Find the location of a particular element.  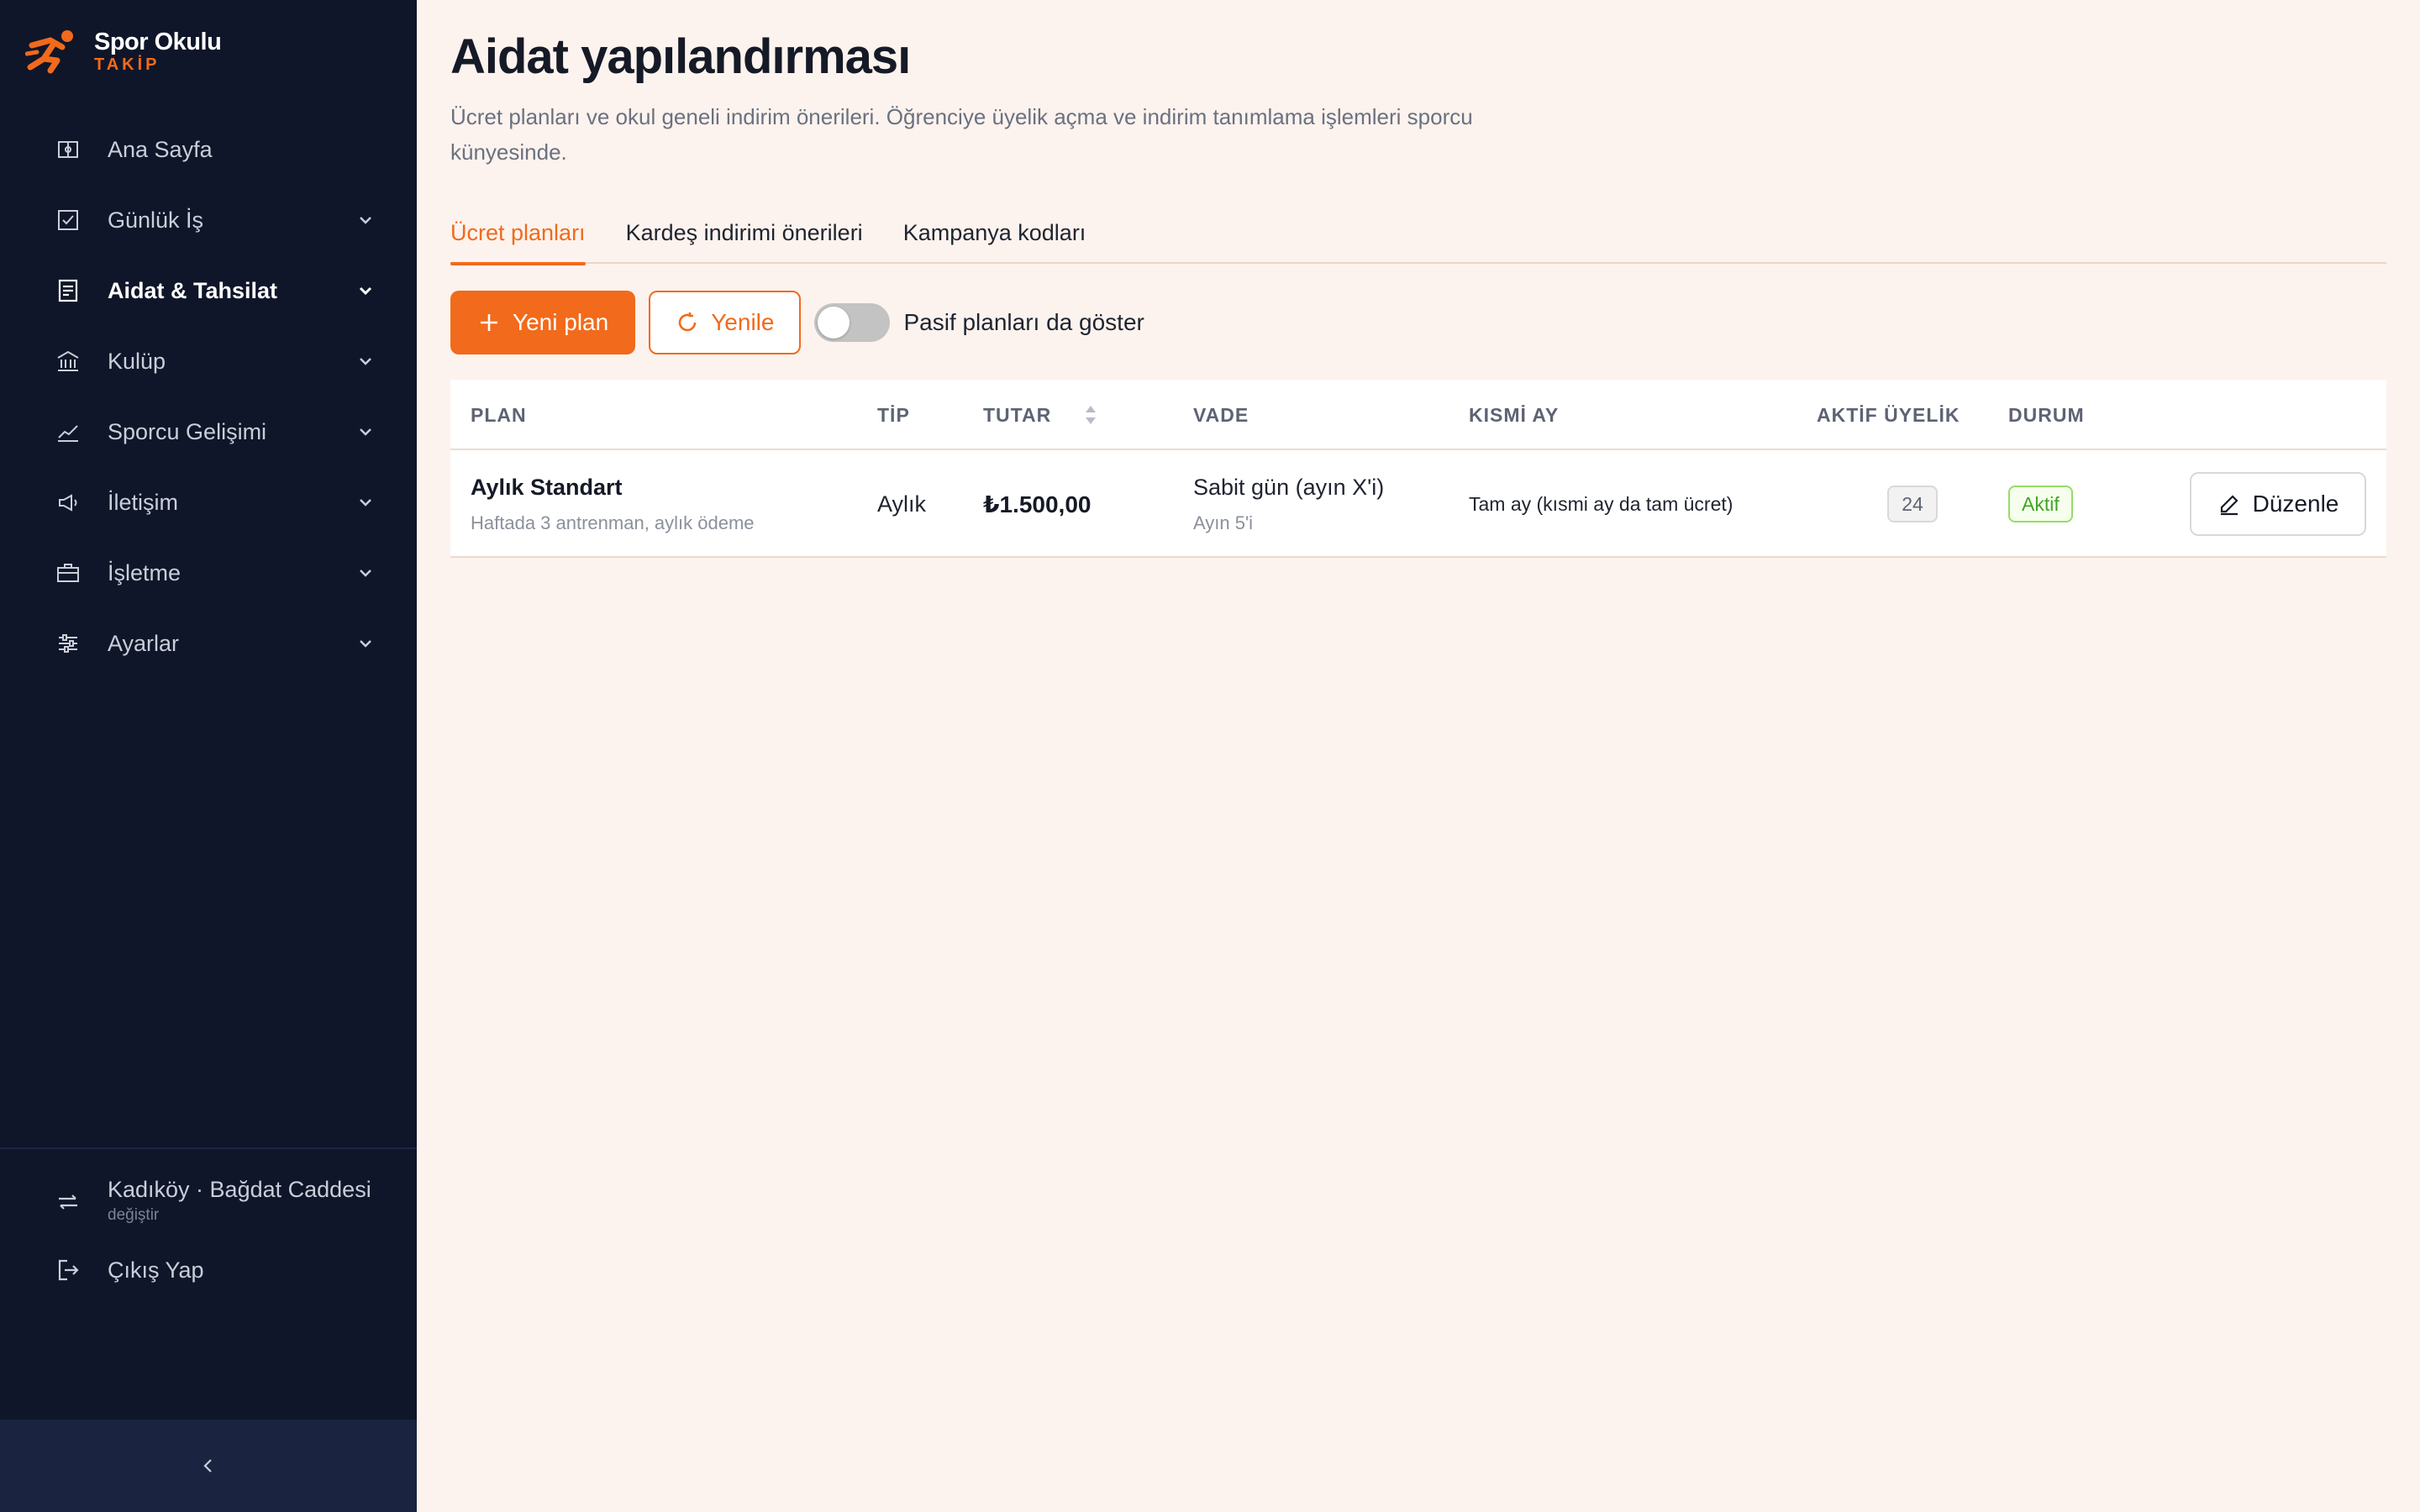

brand-subtitle: TAKİP is located at coordinates (127, 64).